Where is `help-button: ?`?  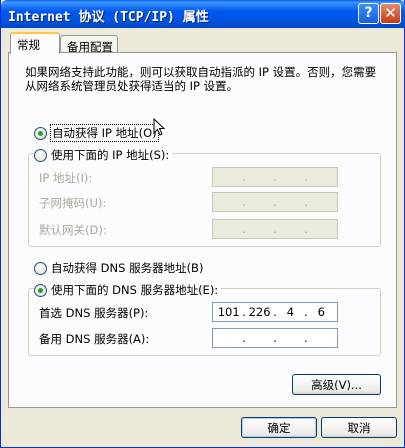
help-button: ? is located at coordinates (368, 13).